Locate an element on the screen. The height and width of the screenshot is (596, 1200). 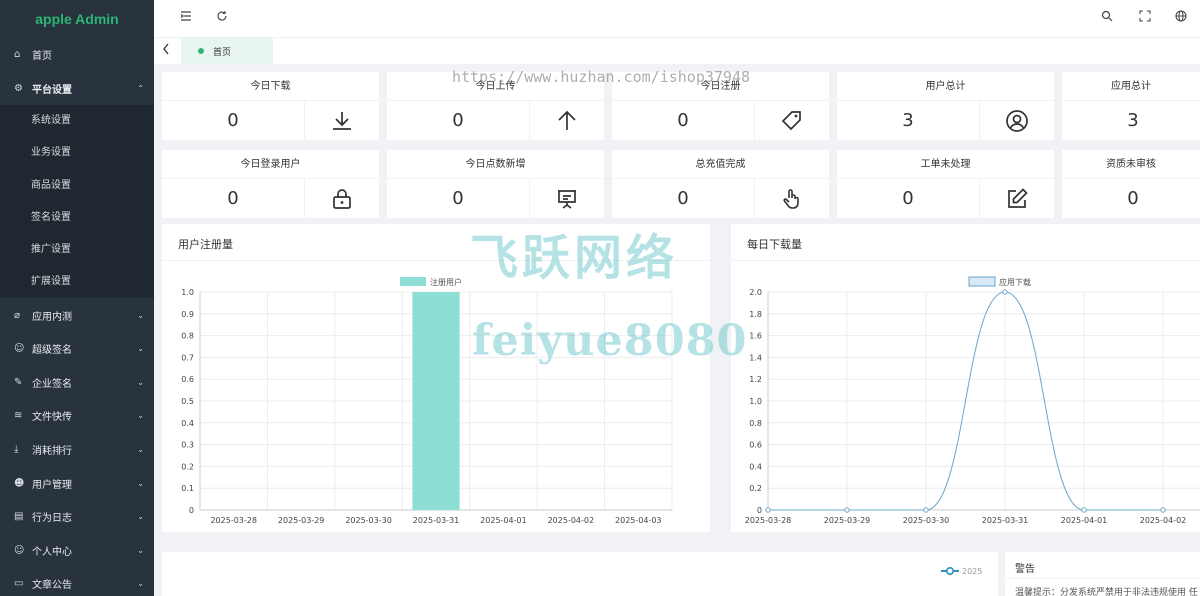
stat-label: 今日登录用户 is located at coordinates (270, 164).